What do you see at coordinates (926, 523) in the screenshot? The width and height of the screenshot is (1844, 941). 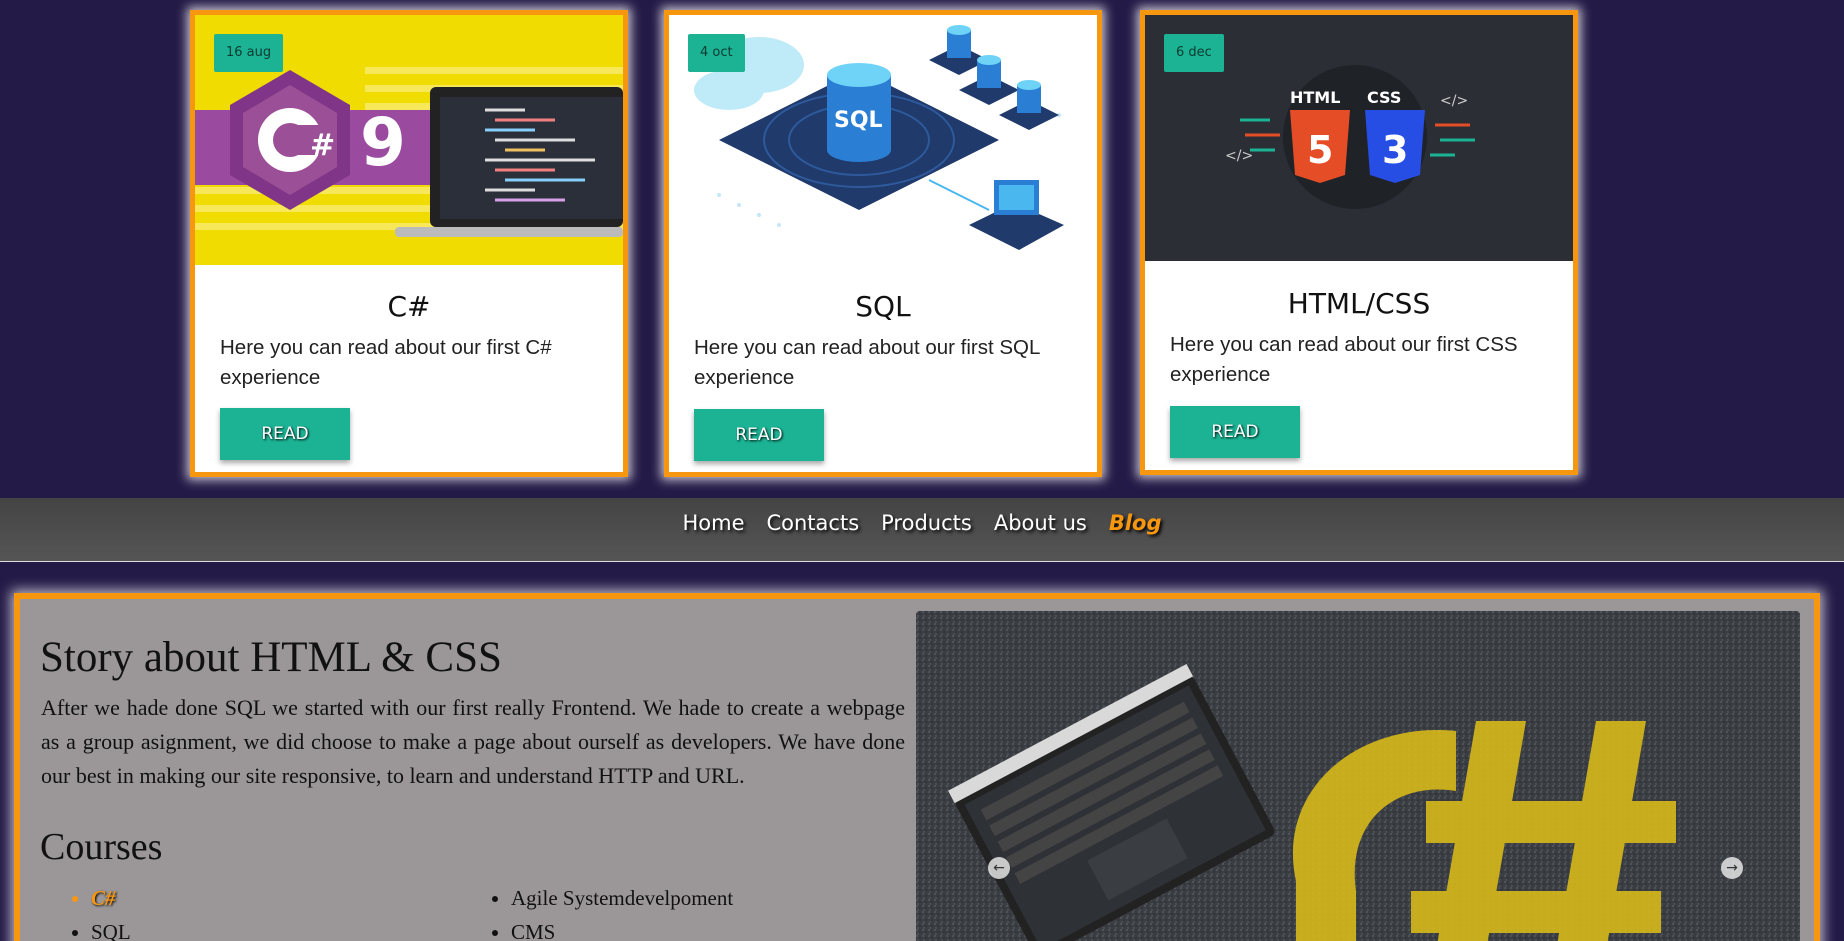 I see `nav-products: Products` at bounding box center [926, 523].